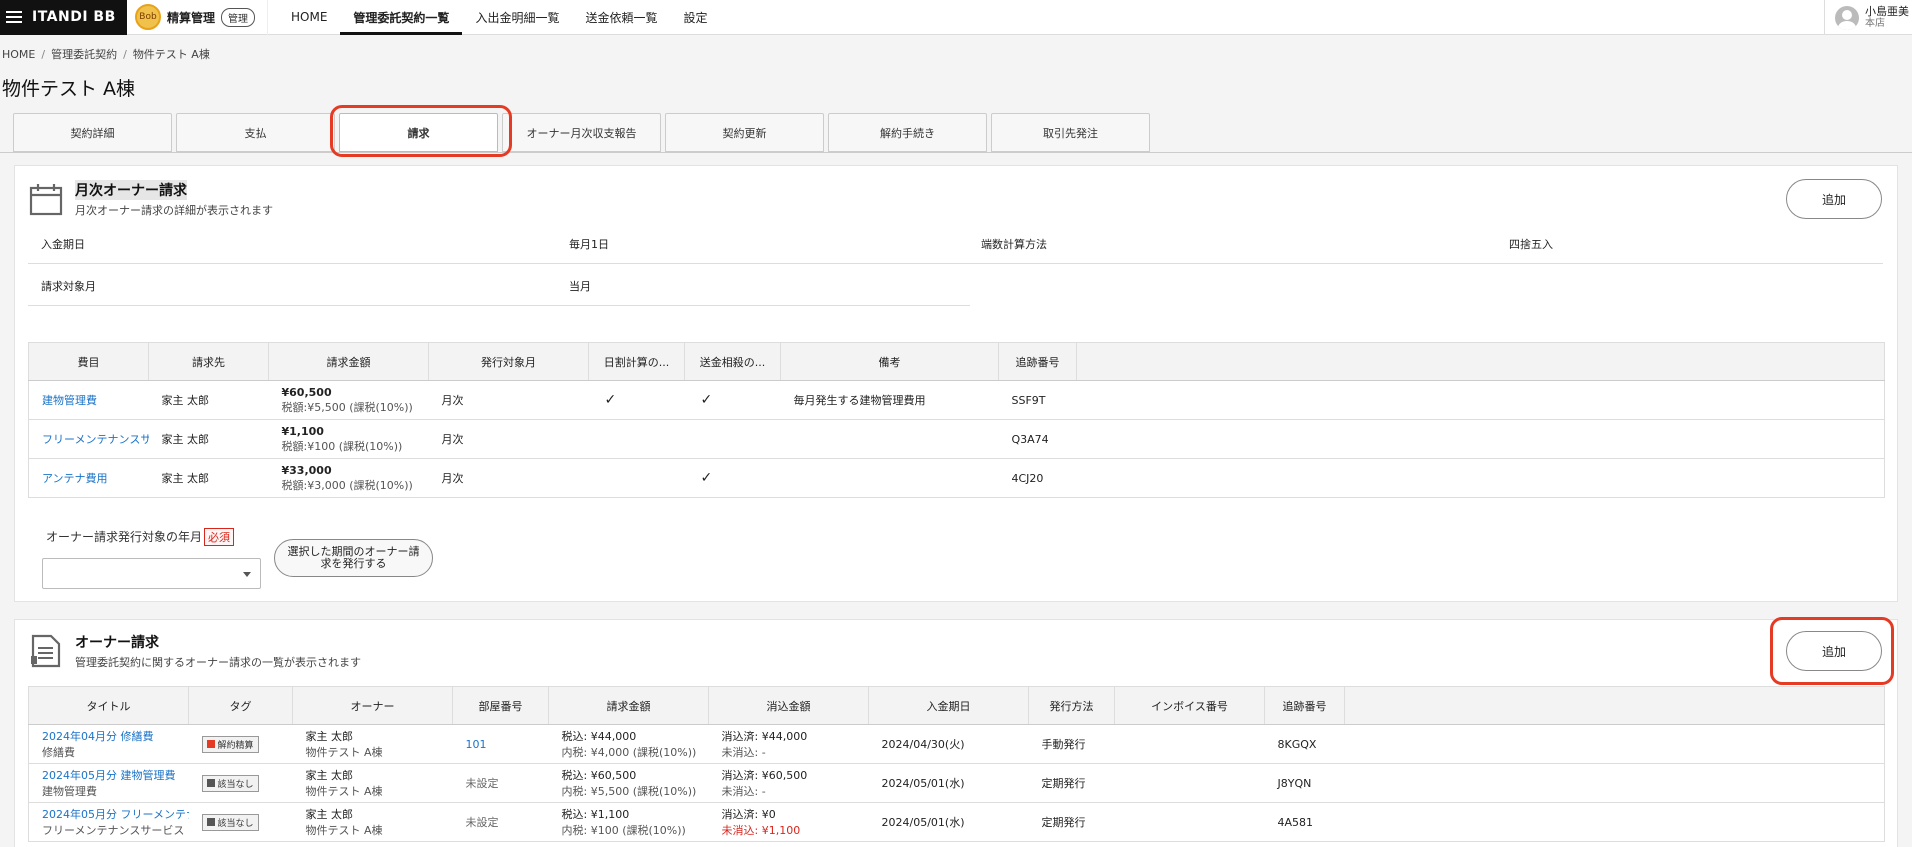 Image resolution: width=1912 pixels, height=847 pixels. What do you see at coordinates (46, 651) in the screenshot?
I see `document-icon` at bounding box center [46, 651].